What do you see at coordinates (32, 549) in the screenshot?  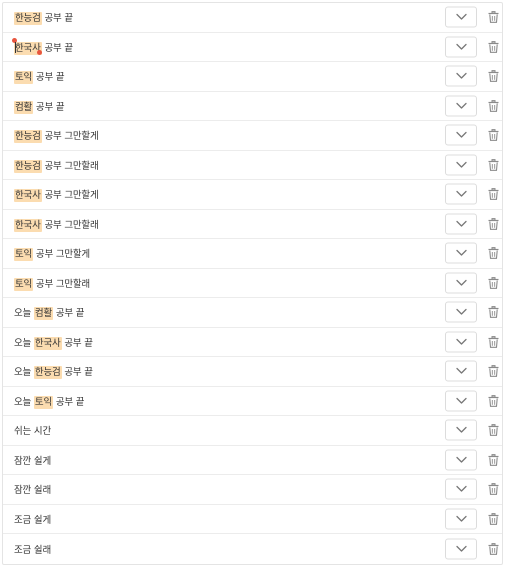 I see `phrase-label: 조금 쉴래` at bounding box center [32, 549].